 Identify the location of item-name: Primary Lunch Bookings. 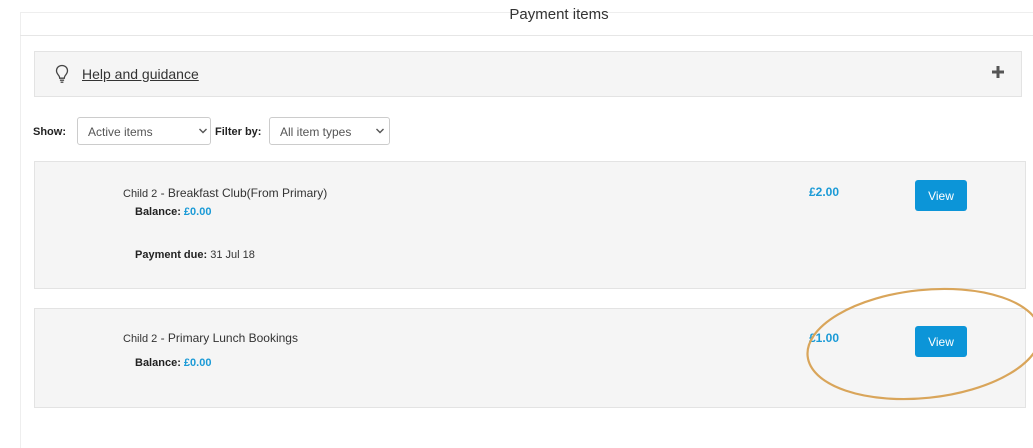
(232, 338).